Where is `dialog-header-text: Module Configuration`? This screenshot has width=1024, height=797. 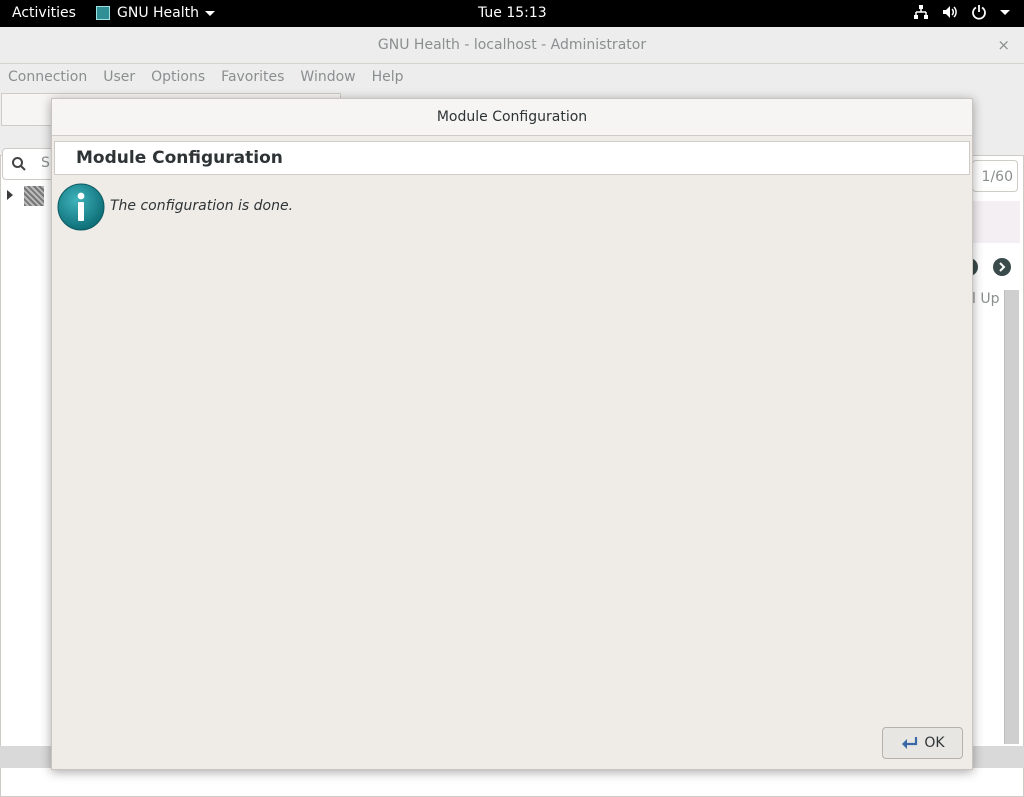
dialog-header-text: Module Configuration is located at coordinates (179, 158).